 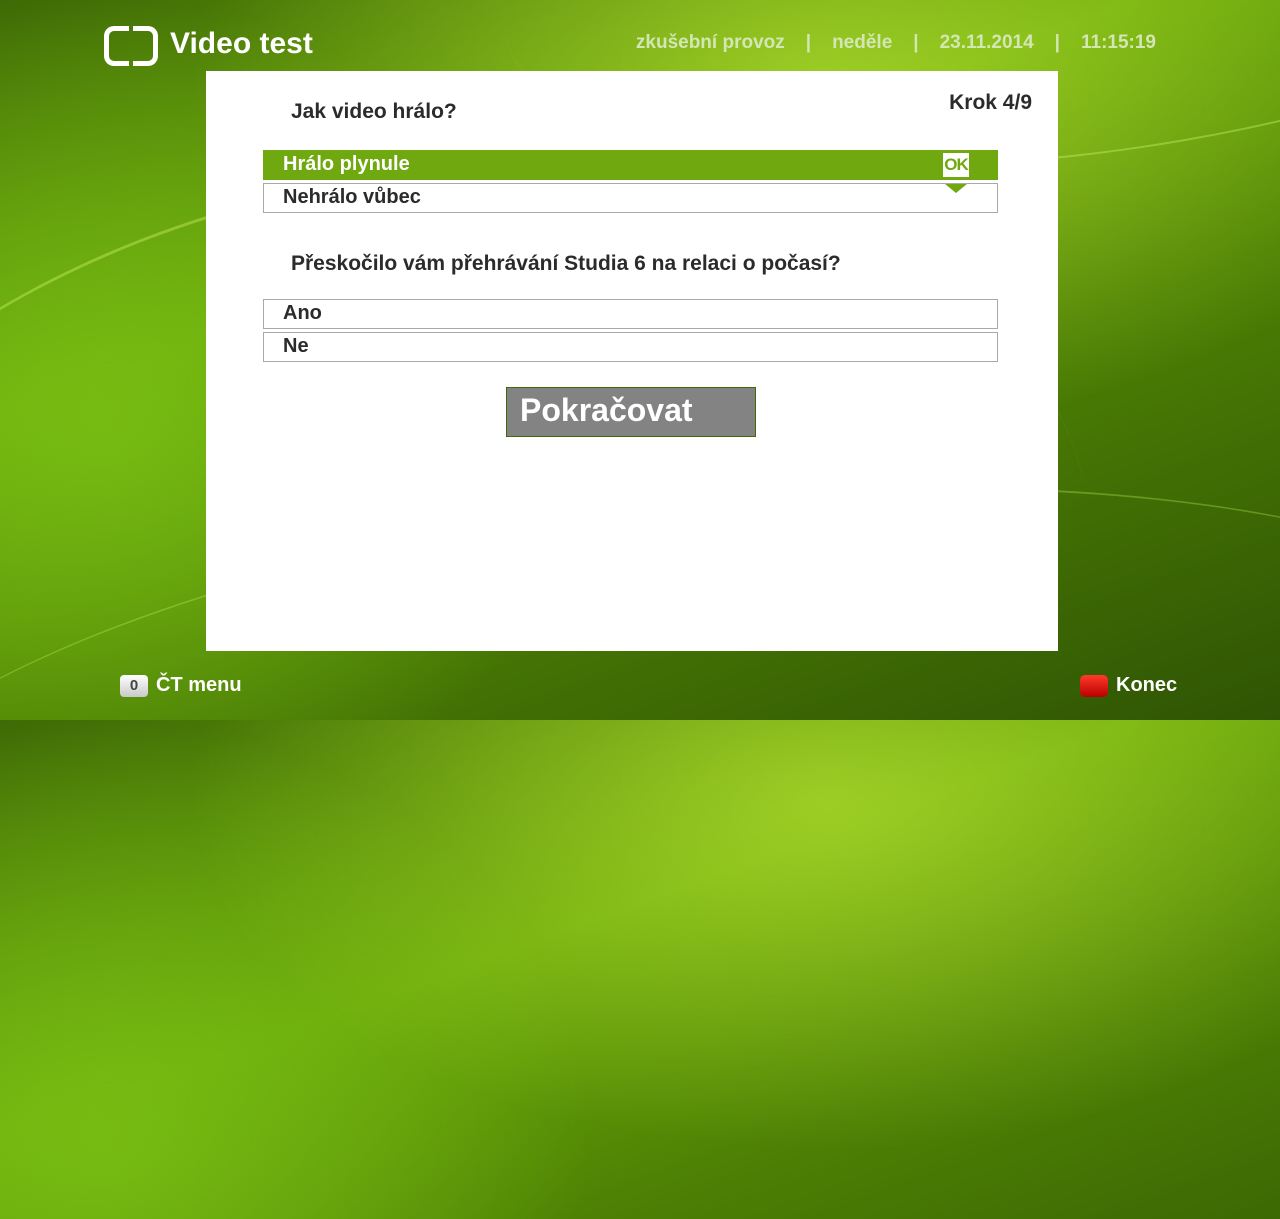 What do you see at coordinates (374, 111) in the screenshot?
I see `question-video-playback: Jak video hrálo?` at bounding box center [374, 111].